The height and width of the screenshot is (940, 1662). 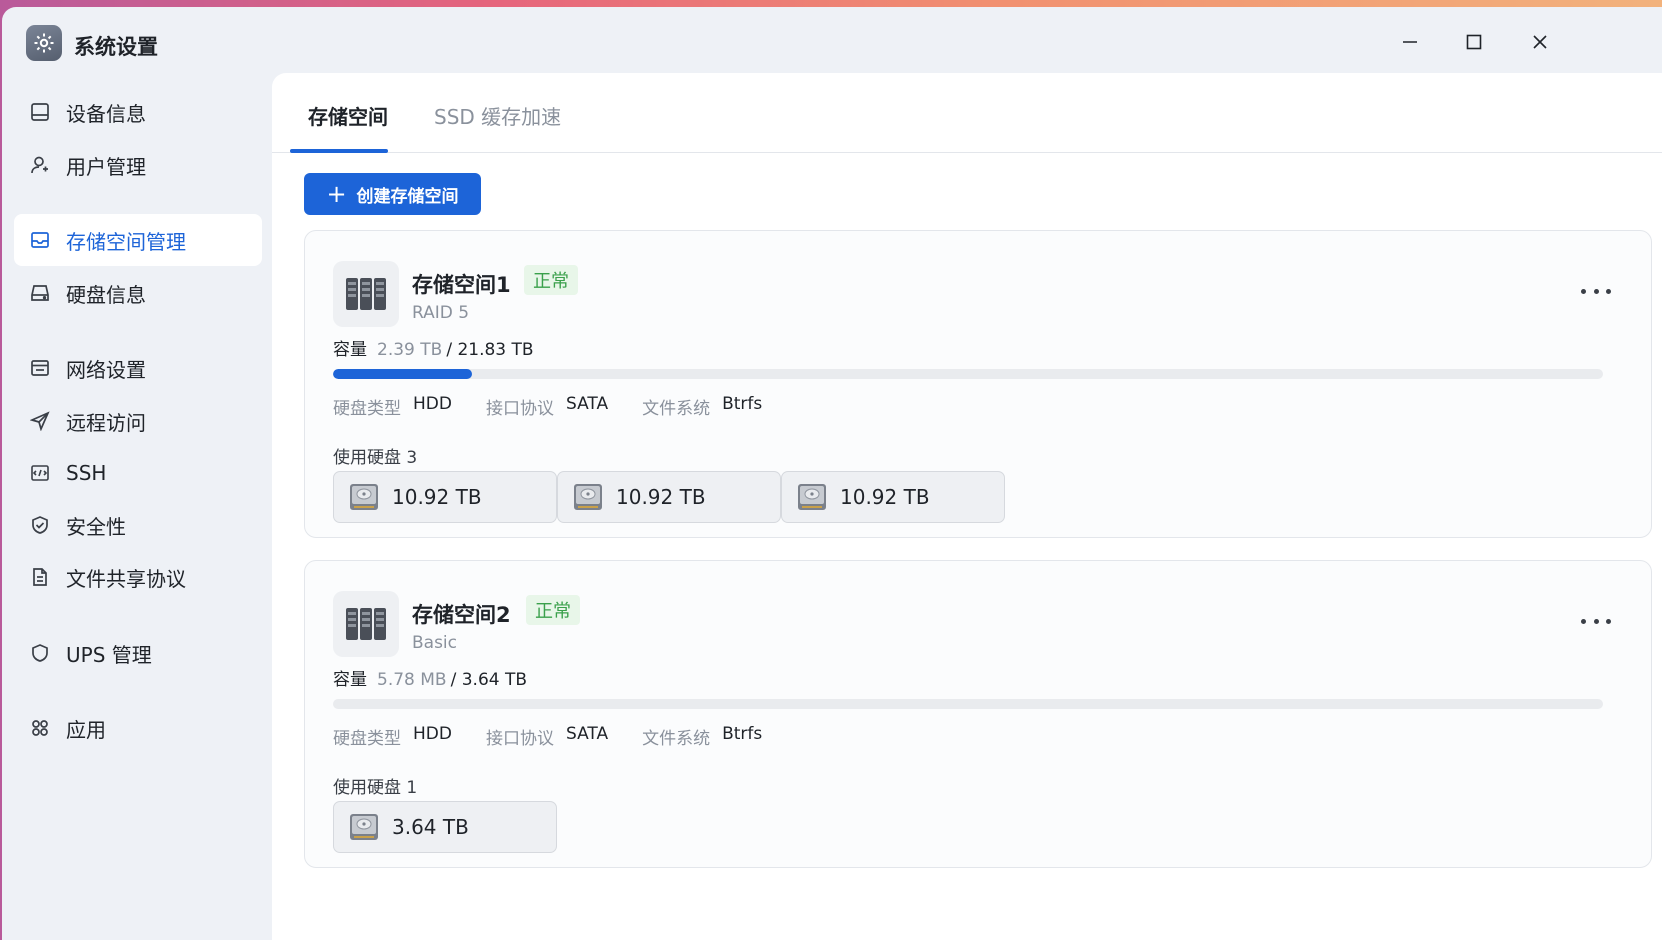 What do you see at coordinates (126, 241) in the screenshot?
I see `sidebar-item-label: 存储空间管理` at bounding box center [126, 241].